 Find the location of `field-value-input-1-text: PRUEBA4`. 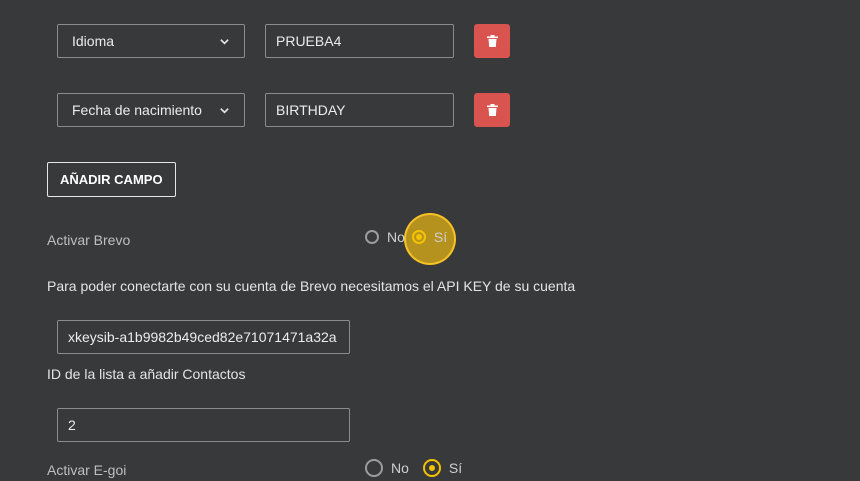

field-value-input-1-text: PRUEBA4 is located at coordinates (309, 41).